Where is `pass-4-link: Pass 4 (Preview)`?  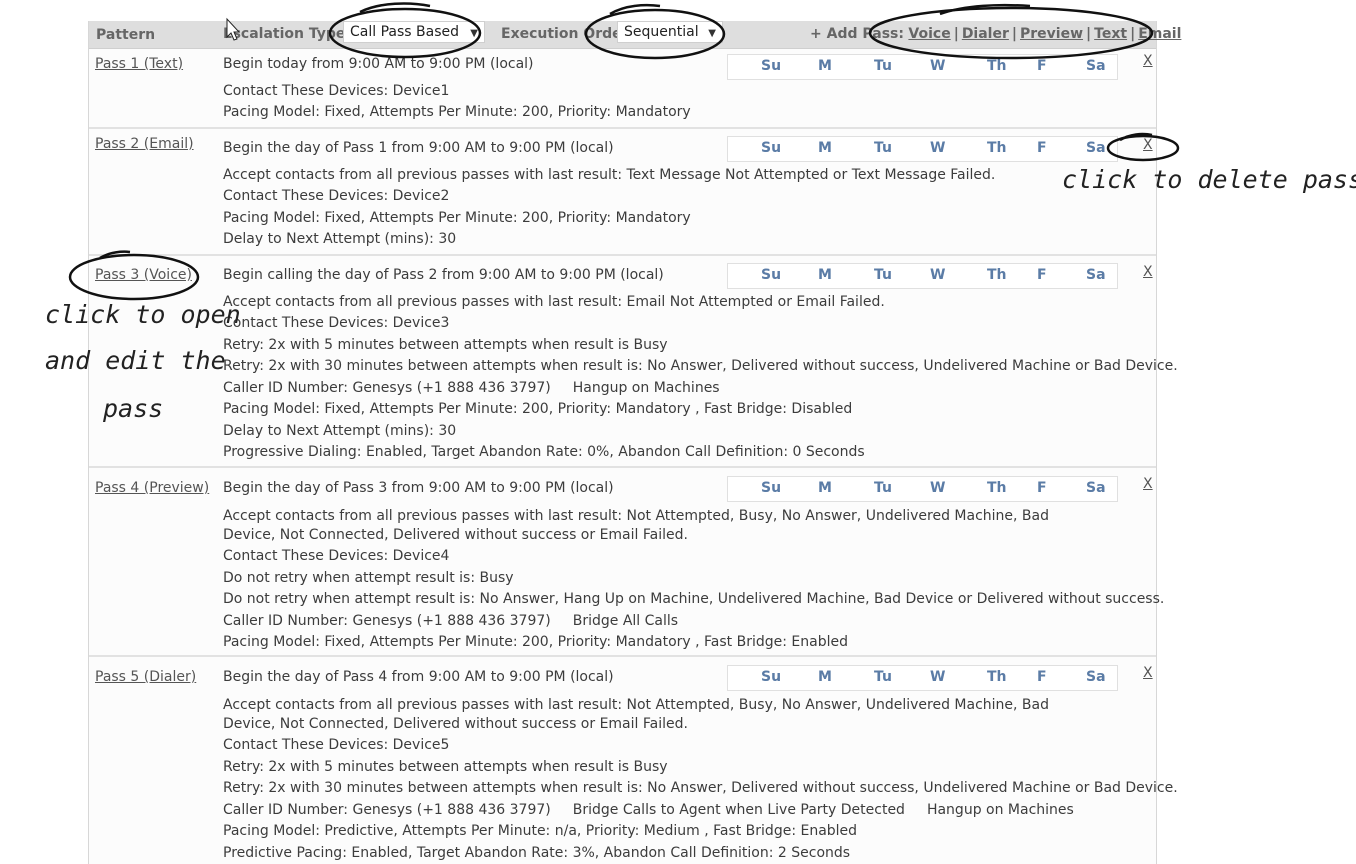
pass-4-link: Pass 4 (Preview) is located at coordinates (152, 488).